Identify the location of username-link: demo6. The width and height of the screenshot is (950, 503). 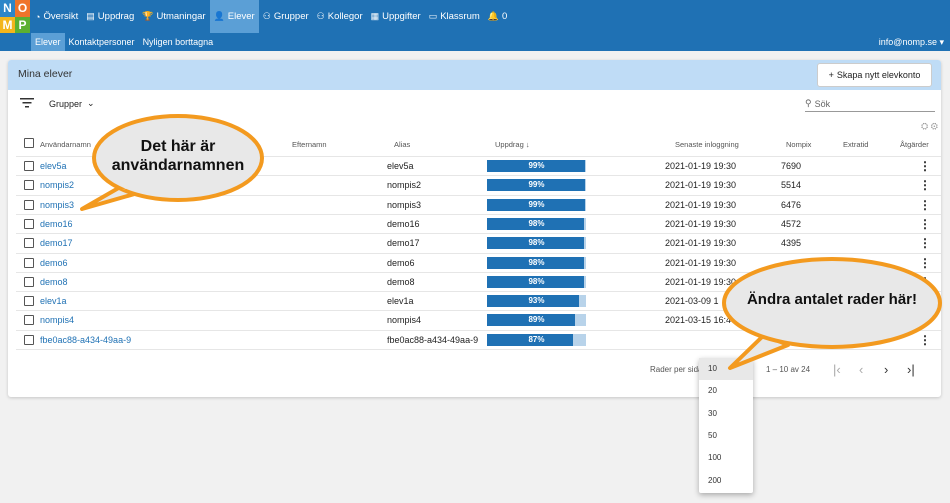
(54, 263).